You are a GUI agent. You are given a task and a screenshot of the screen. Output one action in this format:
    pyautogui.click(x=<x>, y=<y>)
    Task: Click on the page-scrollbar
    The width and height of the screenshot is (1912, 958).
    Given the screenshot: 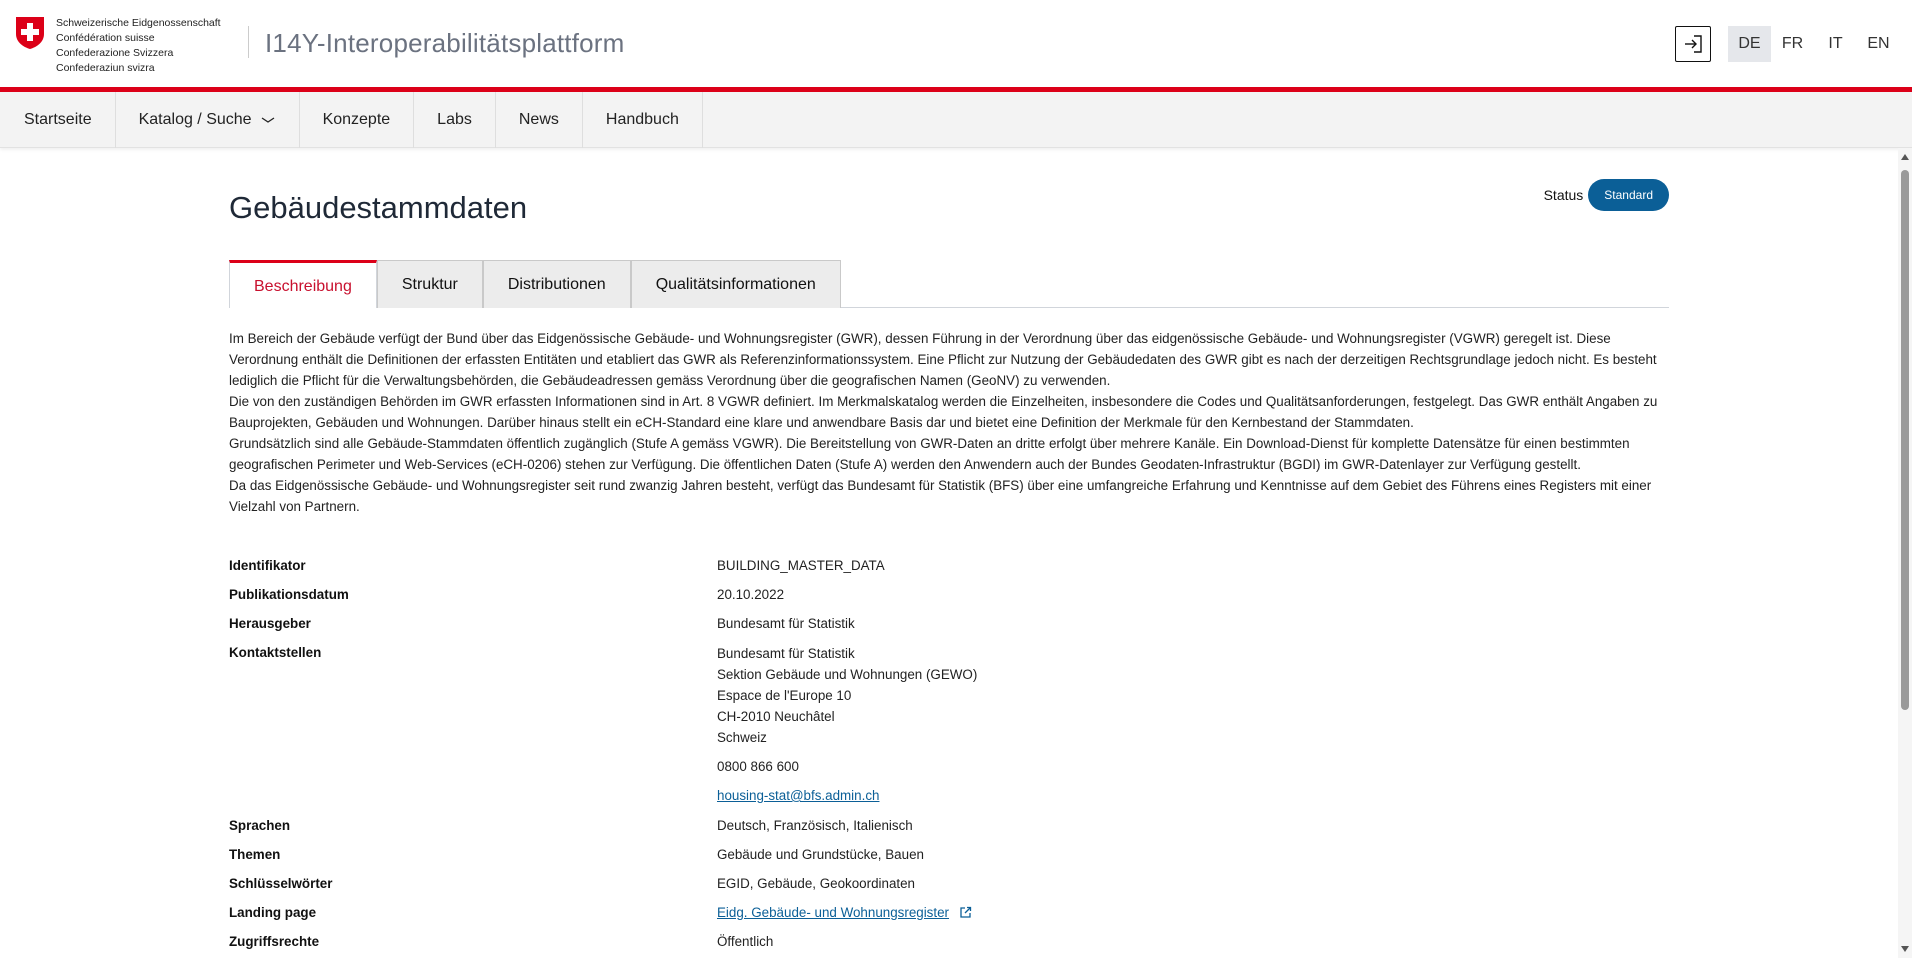 What is the action you would take?
    pyautogui.click(x=1905, y=553)
    